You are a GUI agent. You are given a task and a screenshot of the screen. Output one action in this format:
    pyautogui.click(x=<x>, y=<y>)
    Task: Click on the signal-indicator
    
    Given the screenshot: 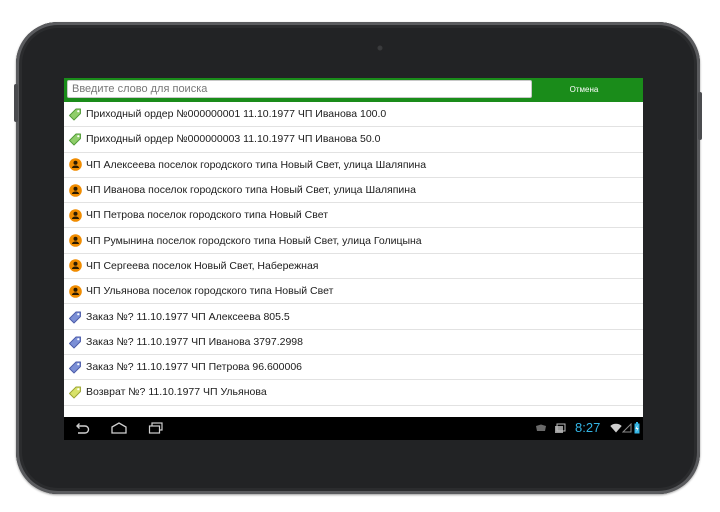 What is the action you would take?
    pyautogui.click(x=627, y=428)
    